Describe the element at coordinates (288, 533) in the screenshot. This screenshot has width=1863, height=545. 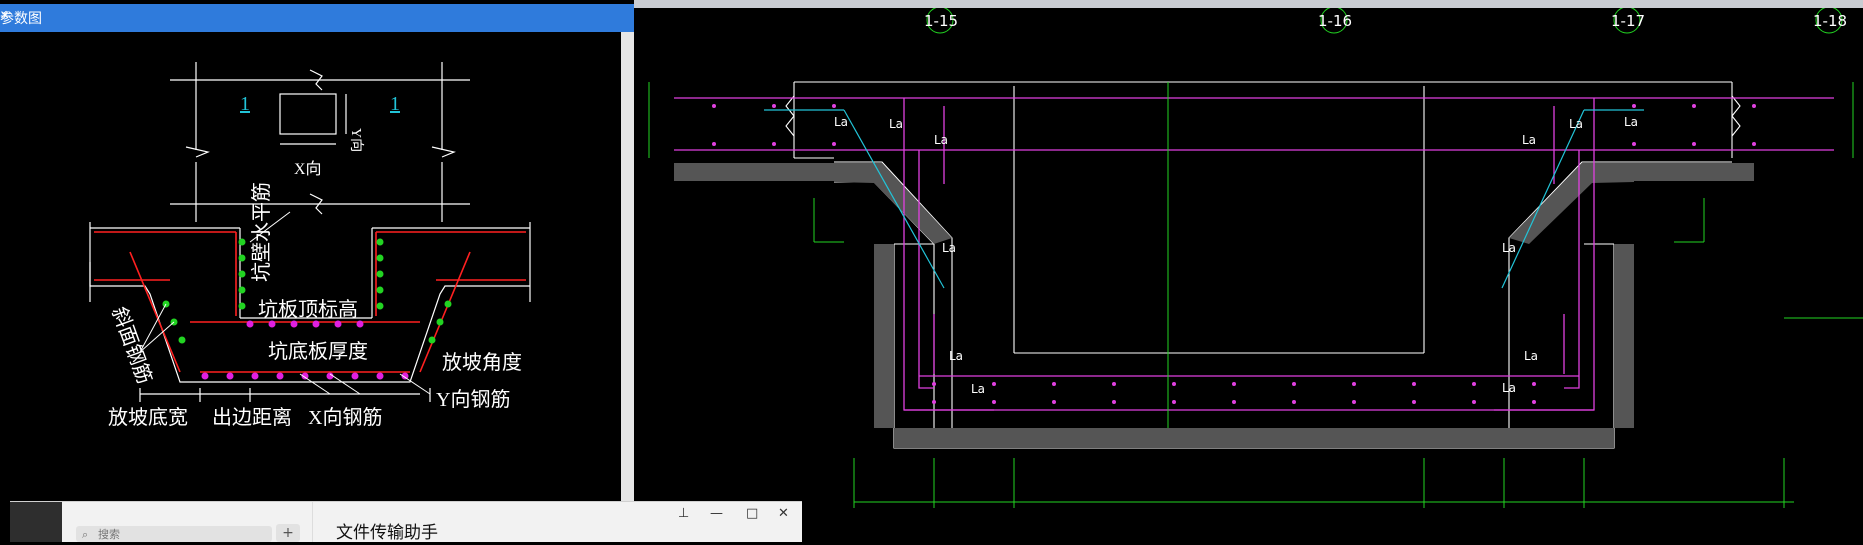
I see `add-button: +` at that location.